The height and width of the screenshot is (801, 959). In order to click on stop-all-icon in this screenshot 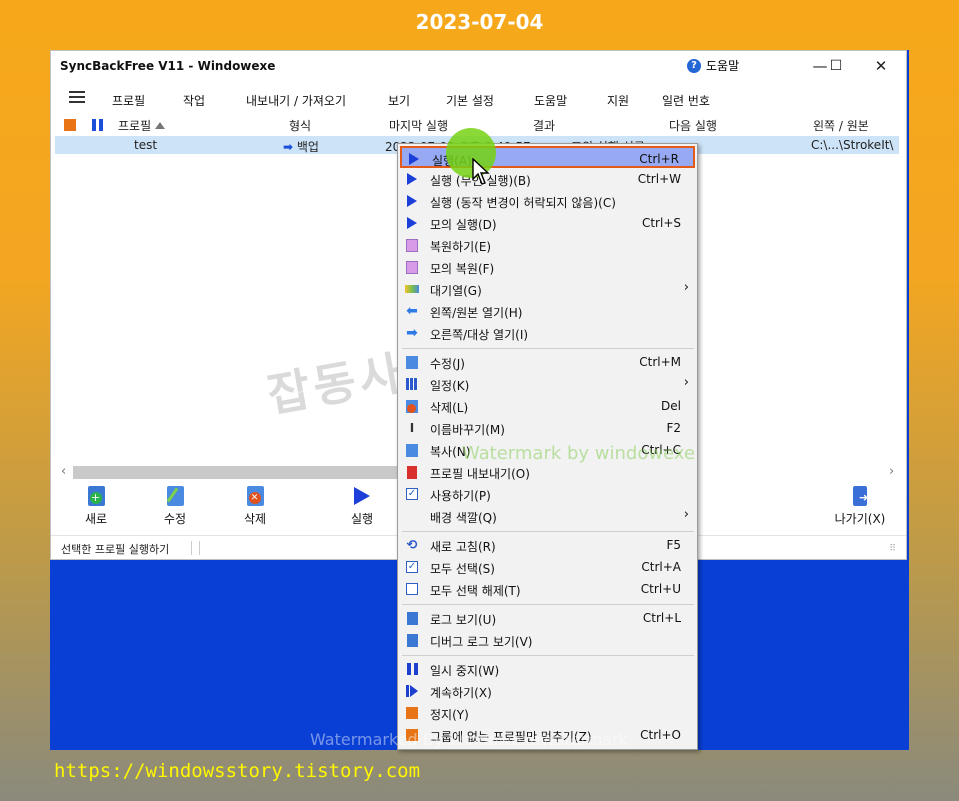, I will do `click(70, 125)`.